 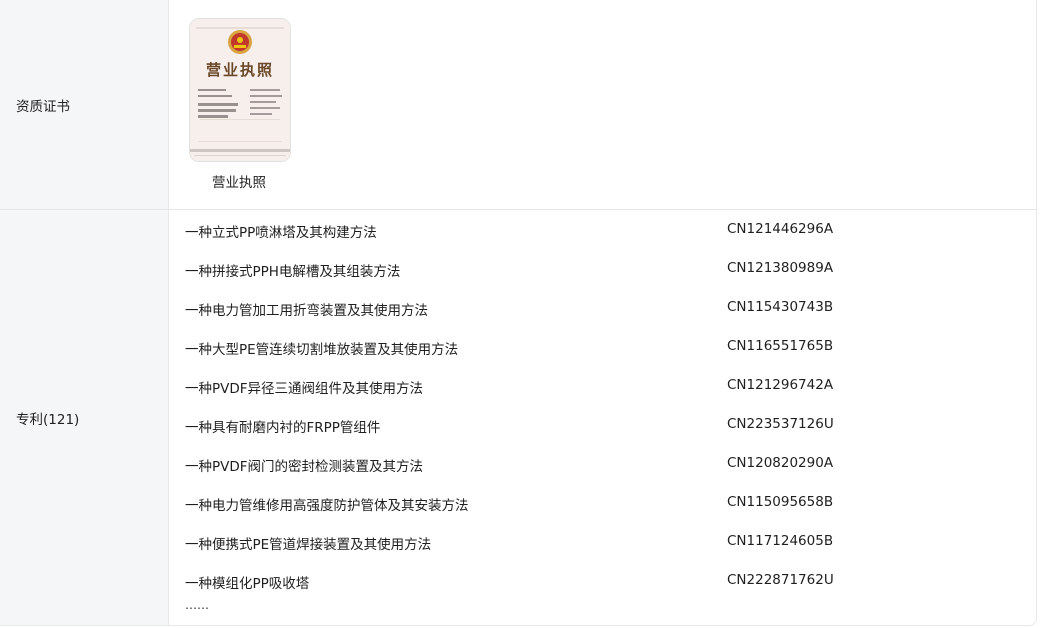 What do you see at coordinates (84, 104) in the screenshot?
I see `certificates-label-cell: 资质证书` at bounding box center [84, 104].